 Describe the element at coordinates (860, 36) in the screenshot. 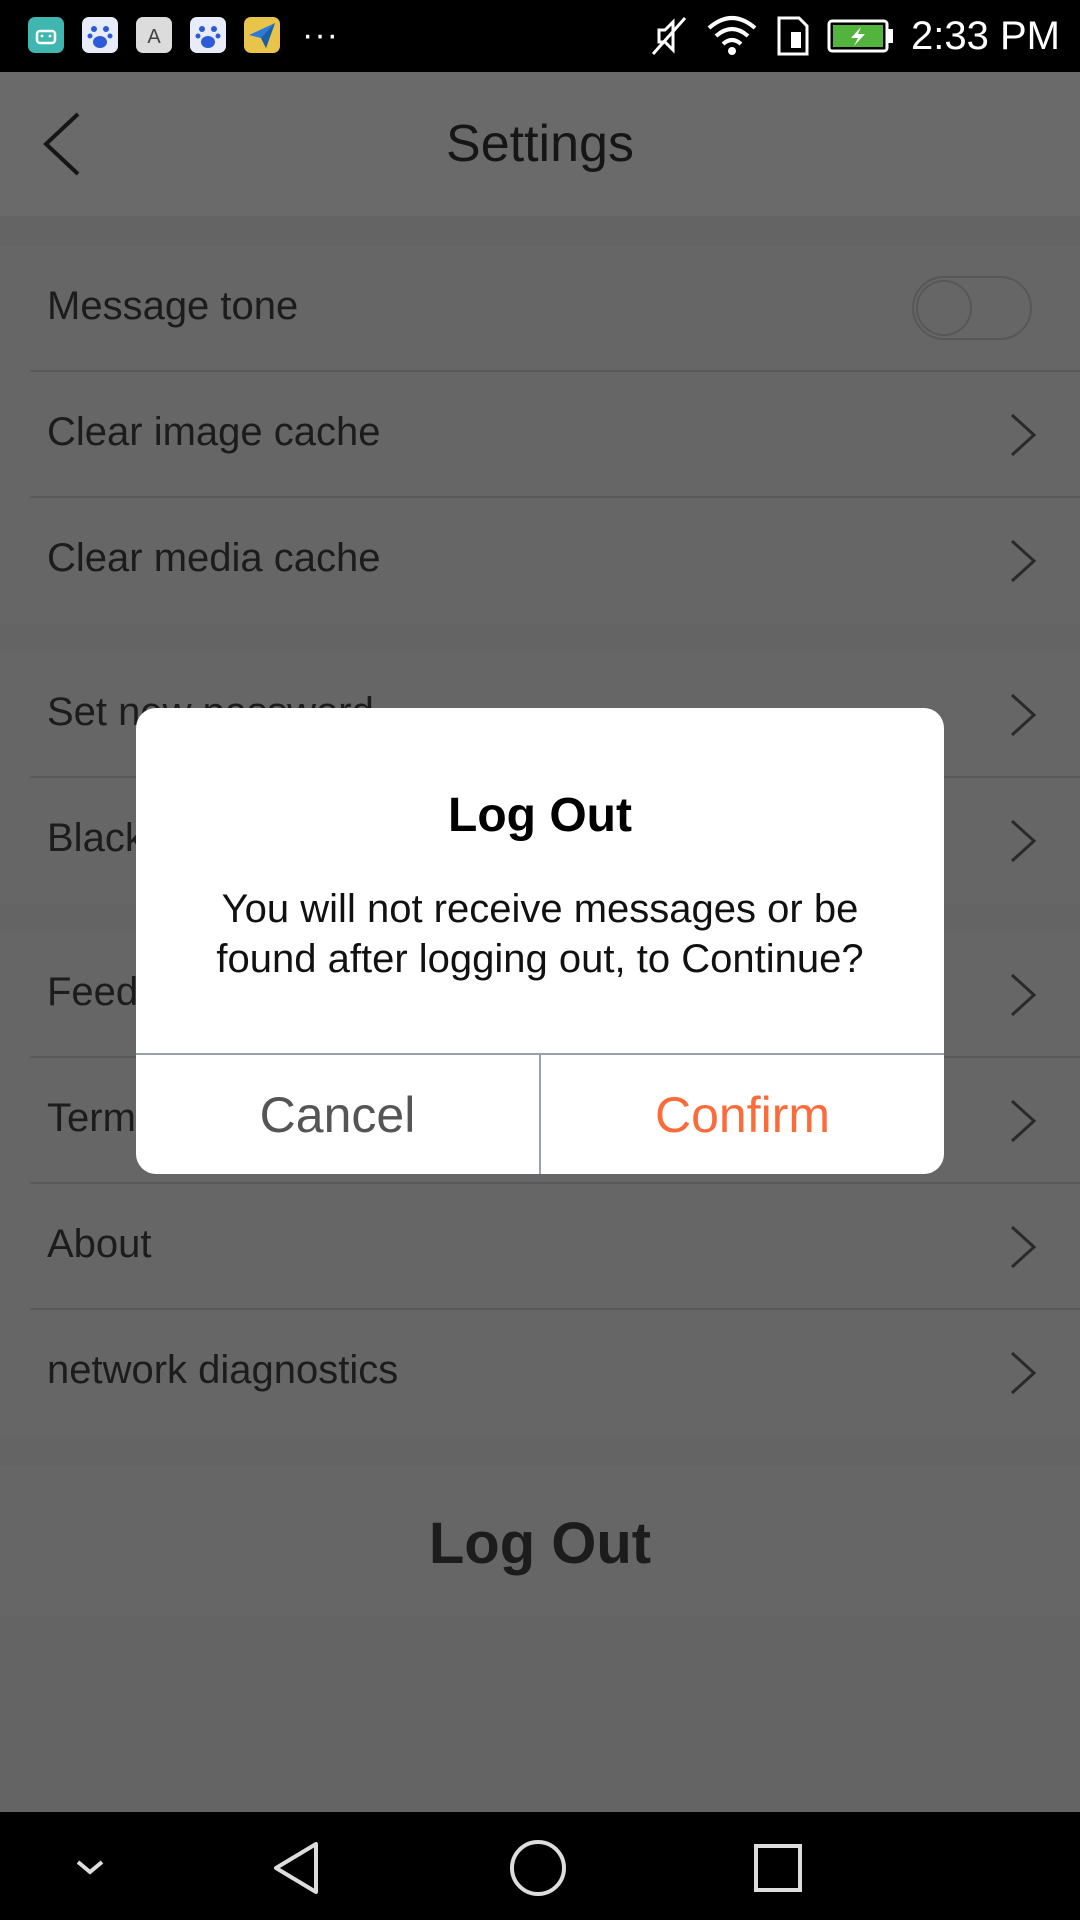

I see `battery-charging-icon` at that location.